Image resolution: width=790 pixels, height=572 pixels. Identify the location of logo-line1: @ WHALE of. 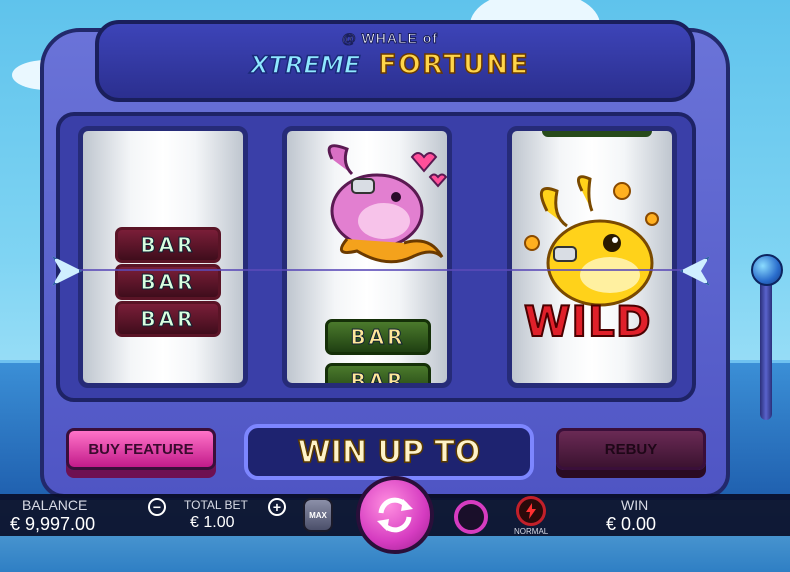
(390, 38).